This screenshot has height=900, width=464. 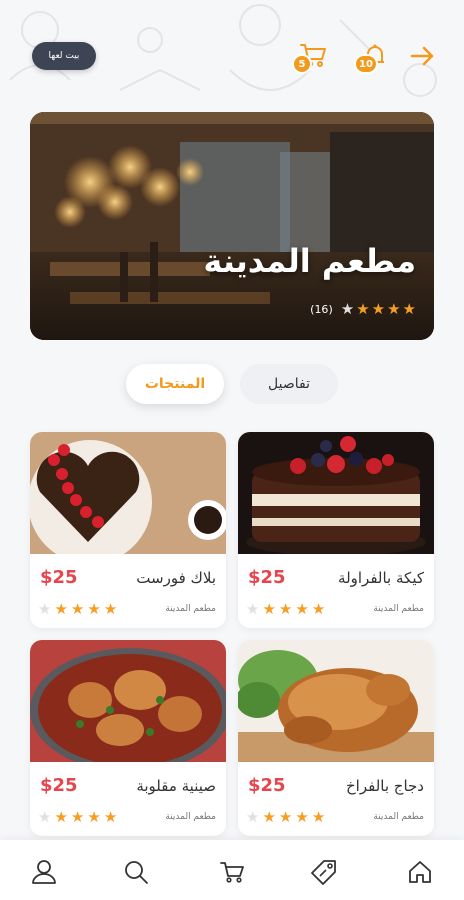 I want to click on arrow-right-icon, so click(x=422, y=56).